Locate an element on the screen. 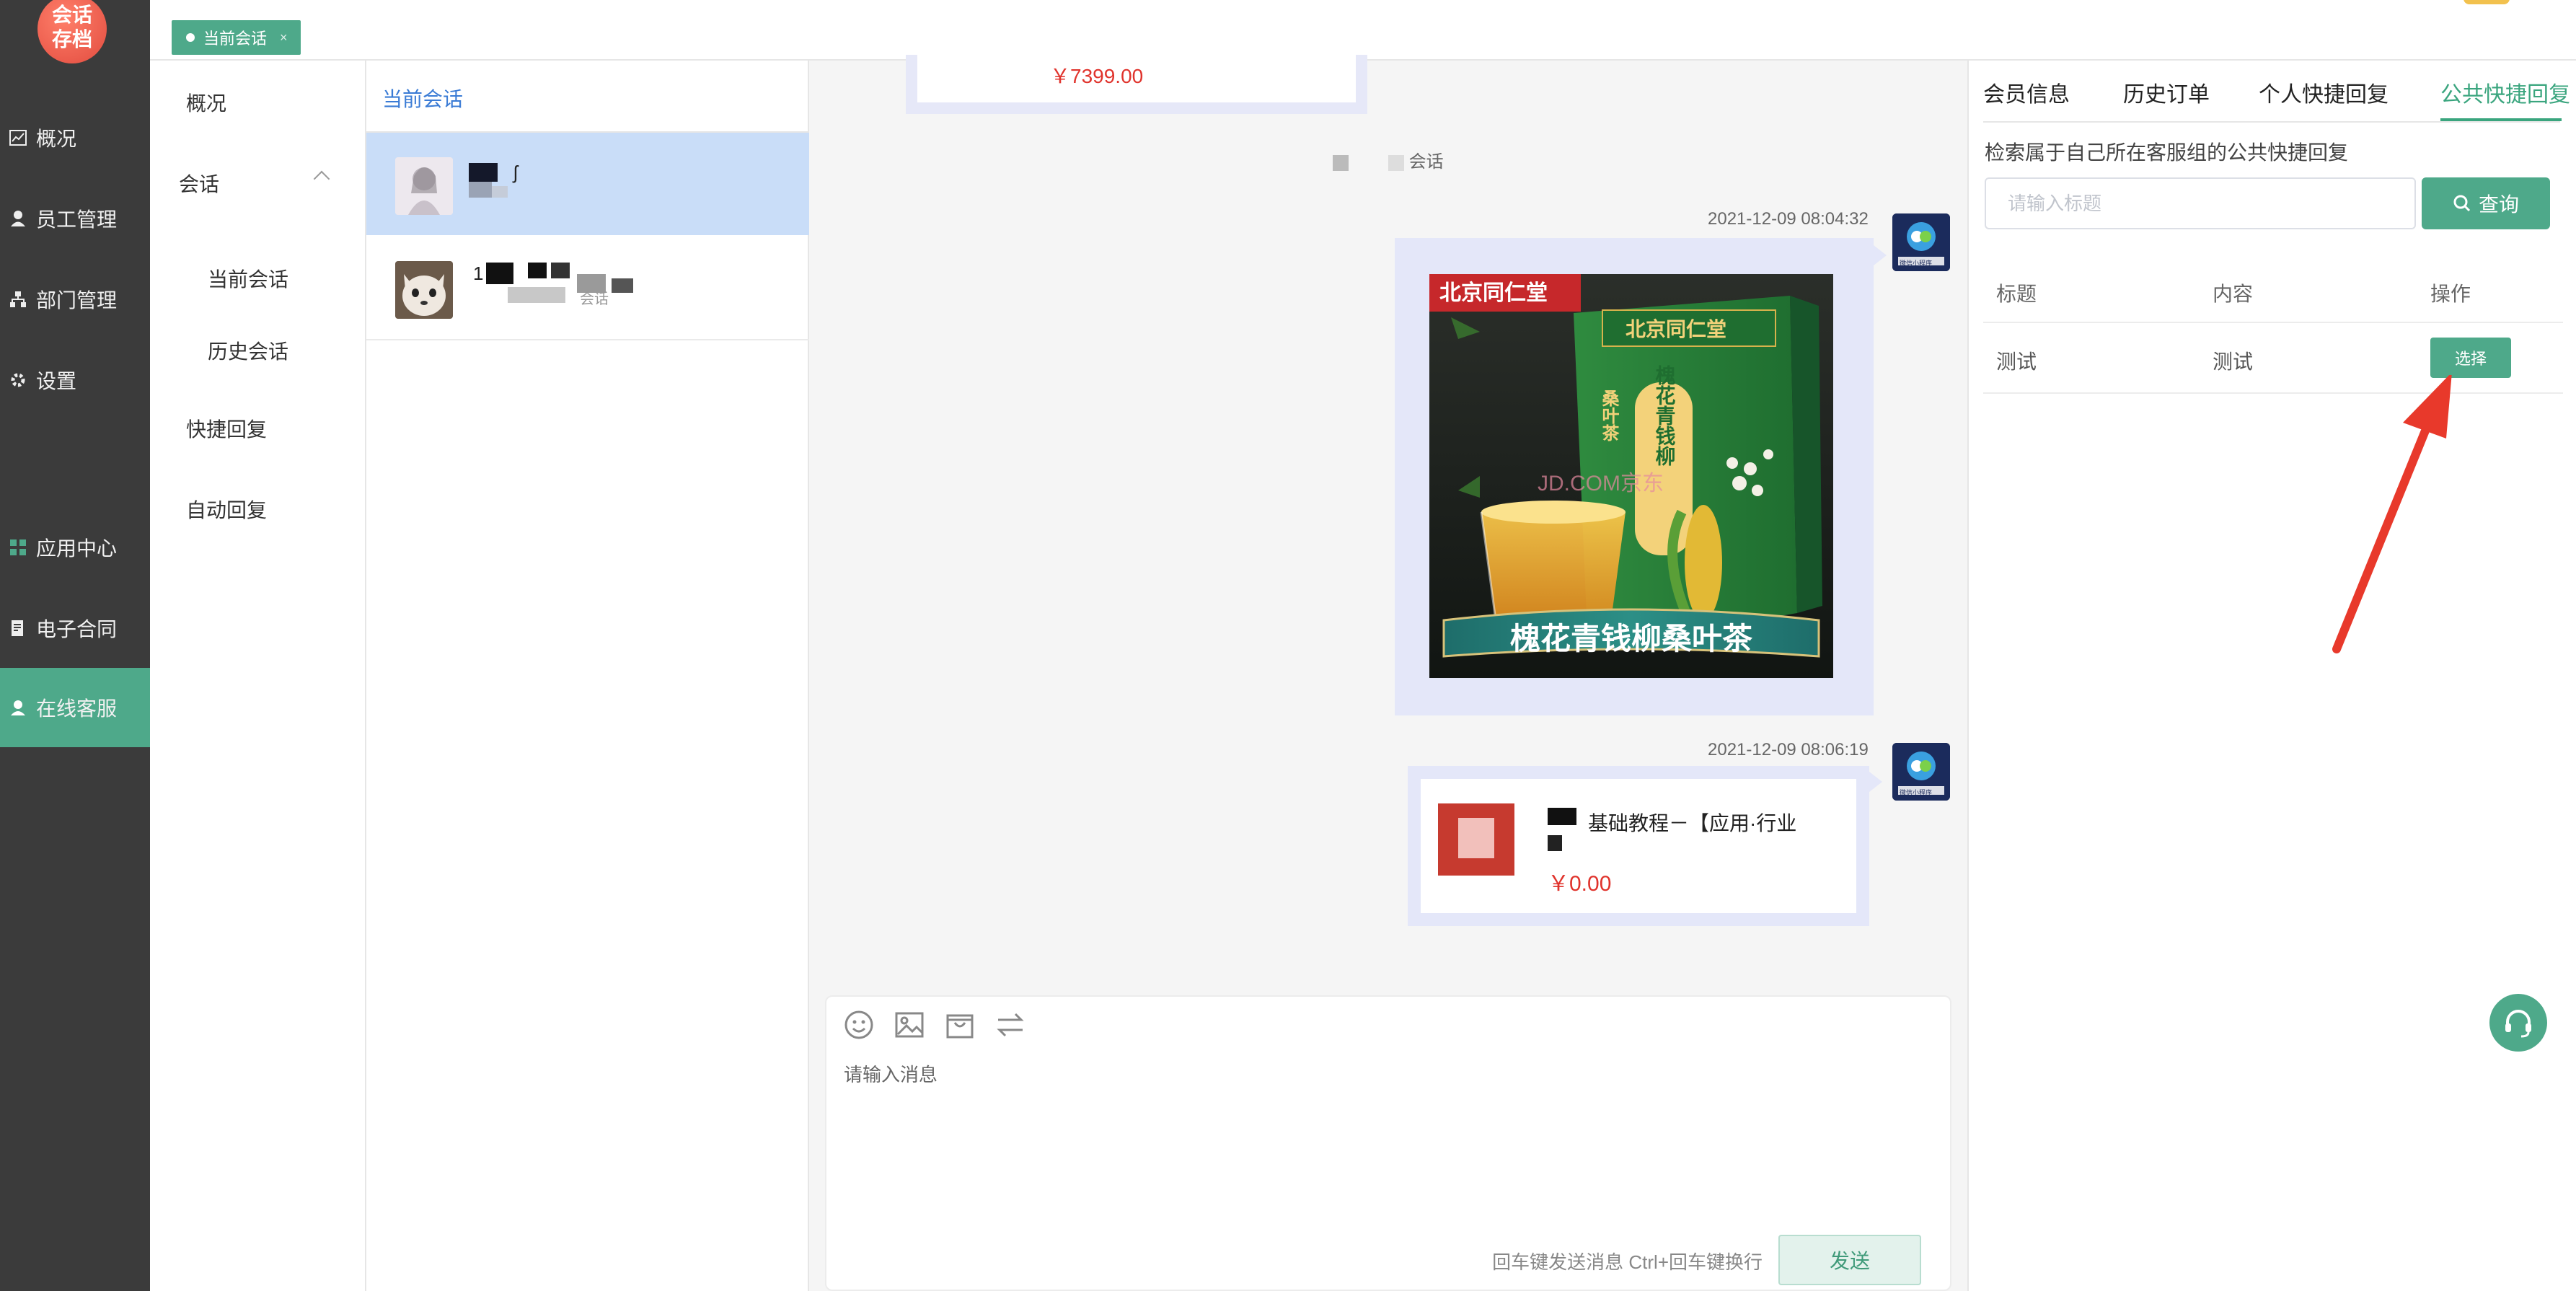 The image size is (2576, 1291). tab-personal-quick-reply: 个人快捷回复 is located at coordinates (2323, 92).